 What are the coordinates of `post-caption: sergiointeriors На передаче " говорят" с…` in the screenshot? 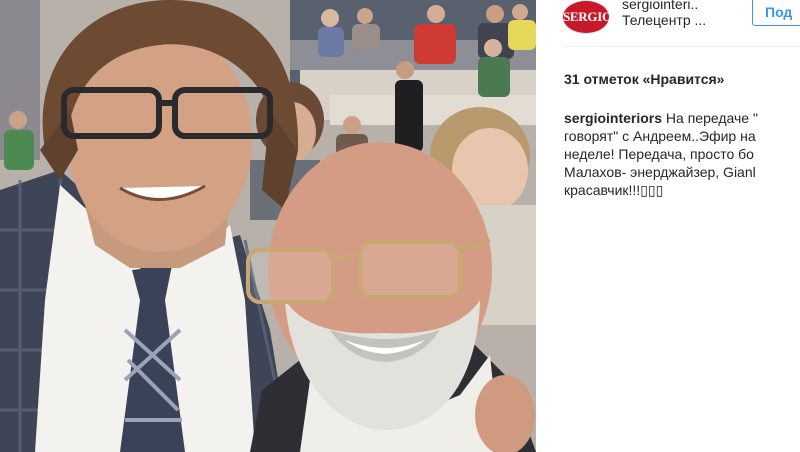 It's located at (682, 154).